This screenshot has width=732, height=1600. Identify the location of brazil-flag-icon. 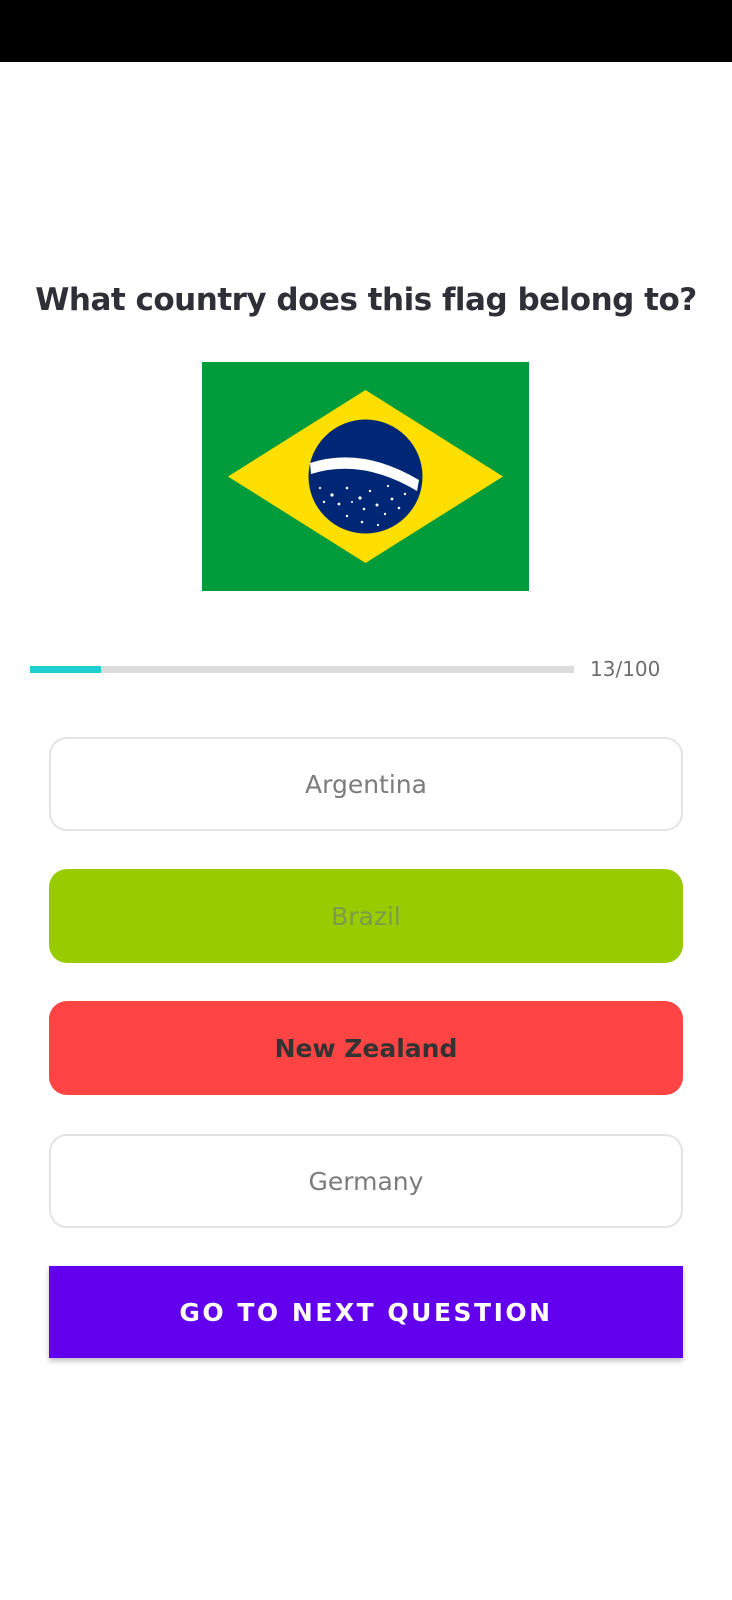
(365, 476).